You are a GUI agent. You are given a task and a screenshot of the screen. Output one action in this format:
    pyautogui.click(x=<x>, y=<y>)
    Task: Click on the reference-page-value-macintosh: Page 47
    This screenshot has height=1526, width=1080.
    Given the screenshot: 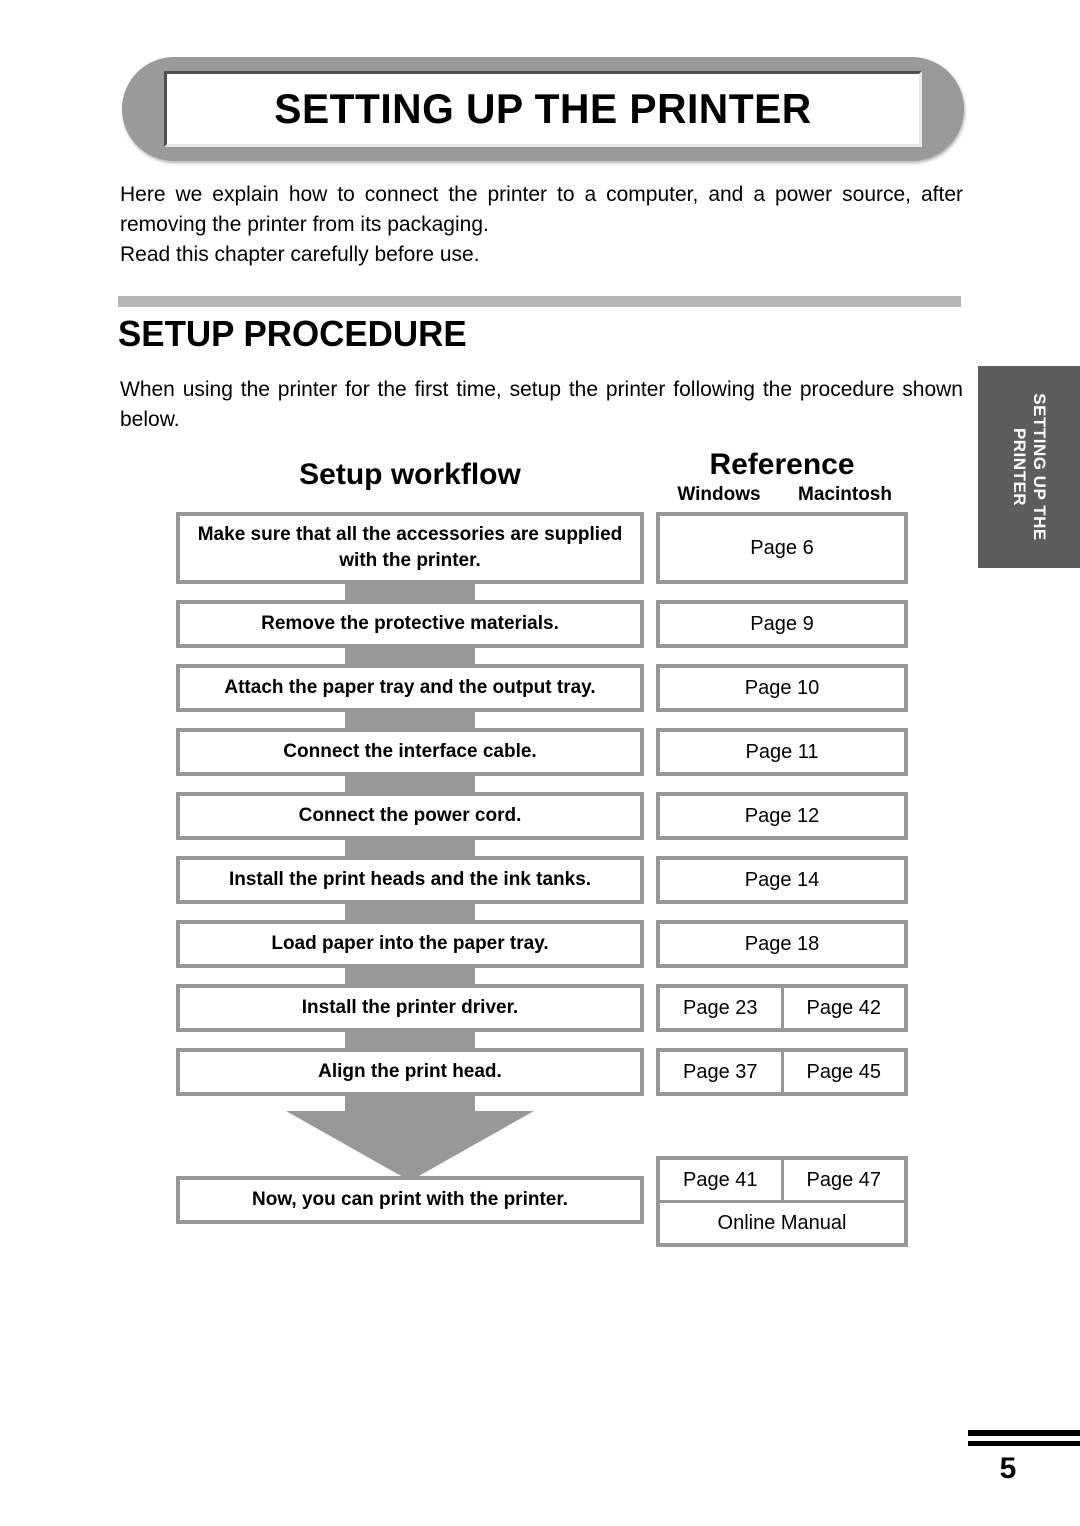 What is the action you would take?
    pyautogui.click(x=843, y=1179)
    